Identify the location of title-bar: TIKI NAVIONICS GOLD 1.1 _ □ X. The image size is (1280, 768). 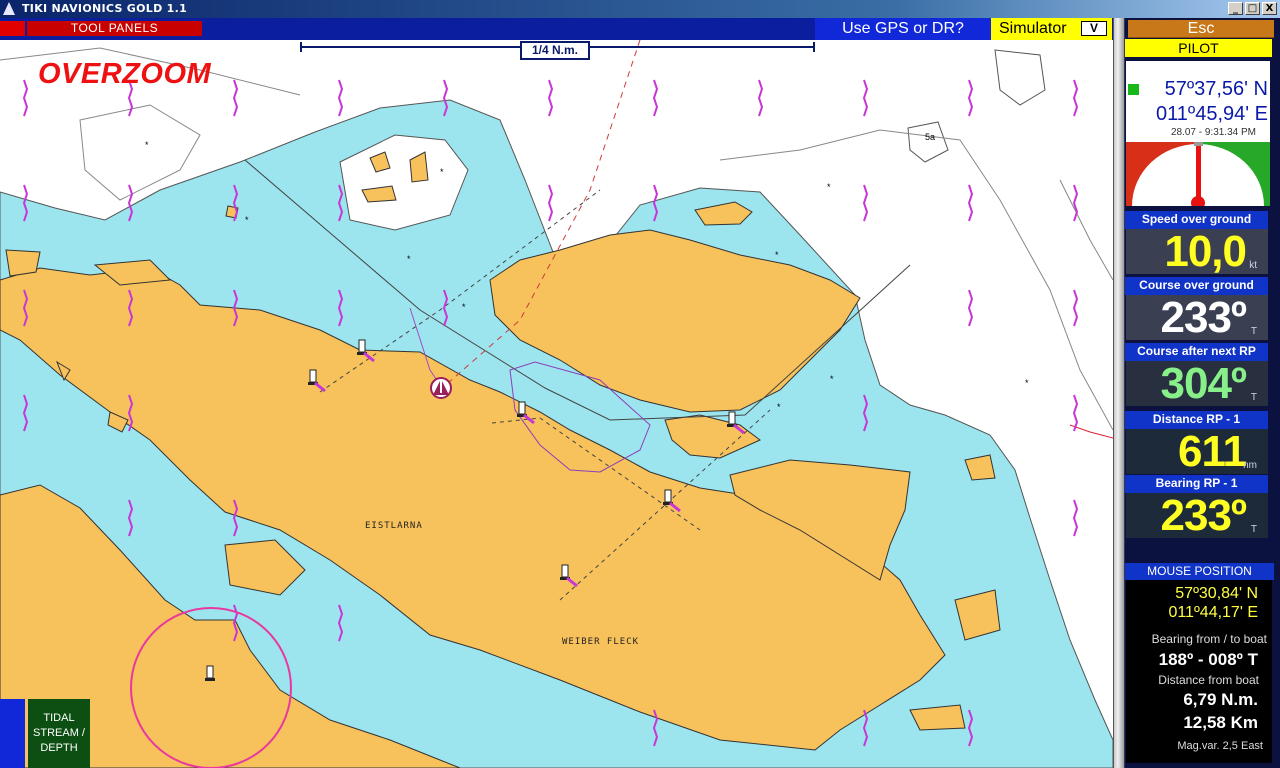
(640, 9).